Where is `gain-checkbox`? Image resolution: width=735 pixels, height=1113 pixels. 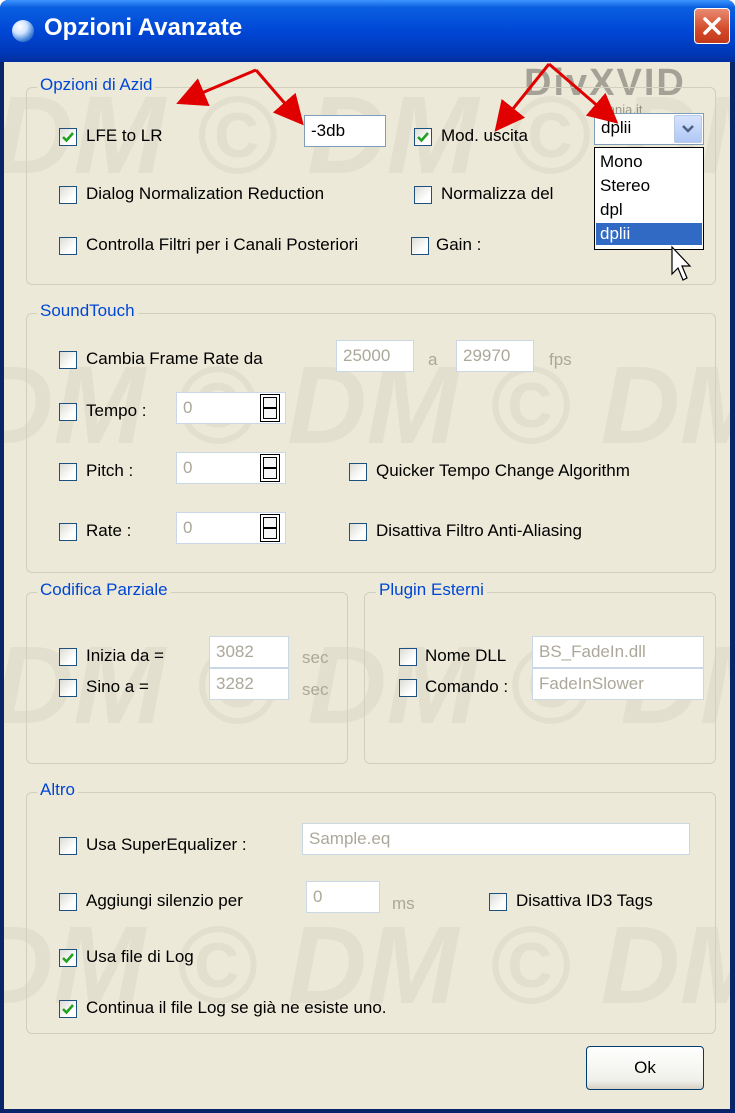
gain-checkbox is located at coordinates (420, 246).